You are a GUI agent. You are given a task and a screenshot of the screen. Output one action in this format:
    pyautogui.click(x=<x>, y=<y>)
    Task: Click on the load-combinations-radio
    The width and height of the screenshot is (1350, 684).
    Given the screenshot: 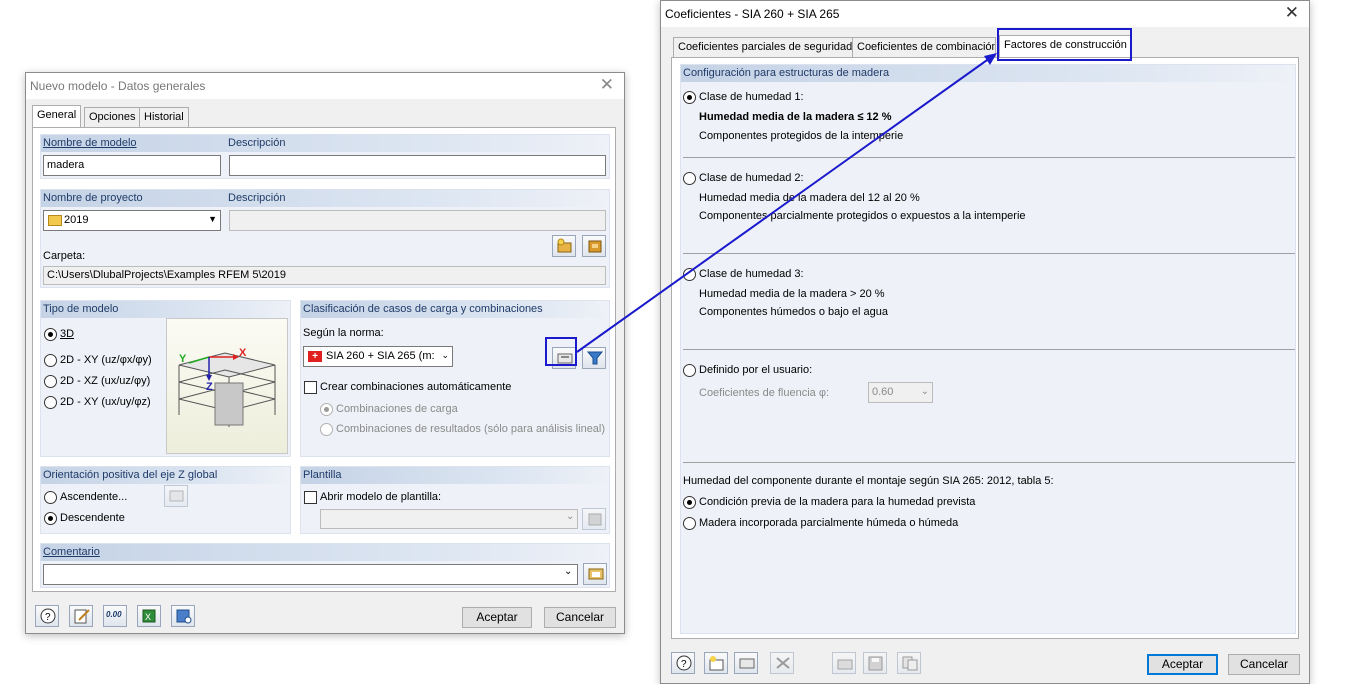 What is the action you would take?
    pyautogui.click(x=326, y=409)
    